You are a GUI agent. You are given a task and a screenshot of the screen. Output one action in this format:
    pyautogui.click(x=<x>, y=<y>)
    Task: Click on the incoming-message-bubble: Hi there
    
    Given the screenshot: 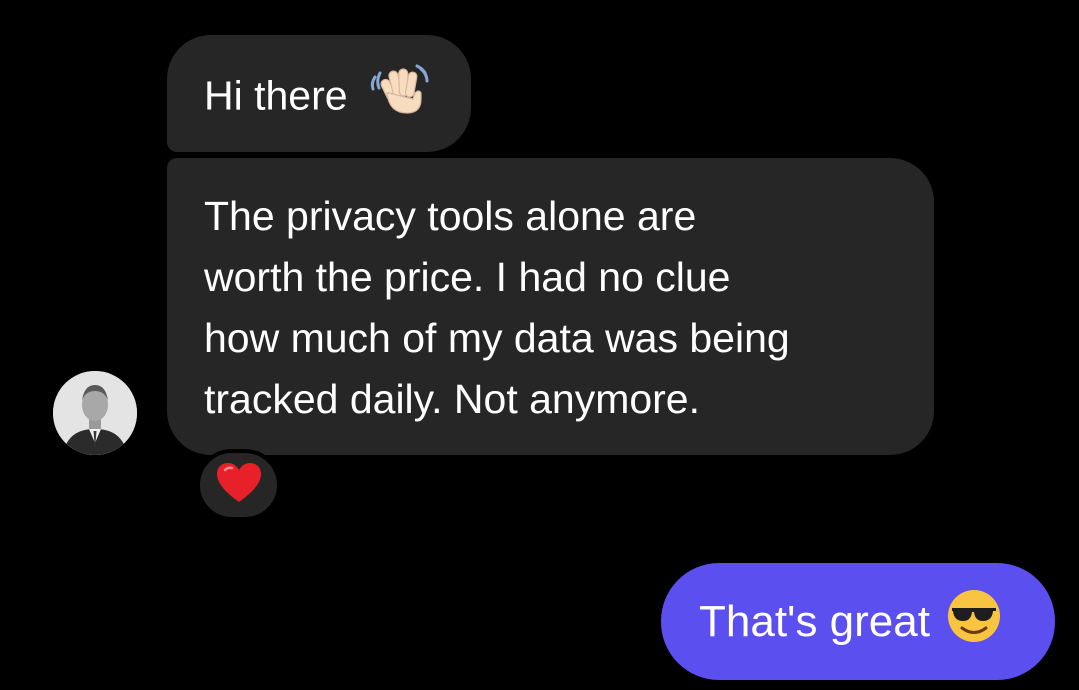 What is the action you would take?
    pyautogui.click(x=319, y=93)
    